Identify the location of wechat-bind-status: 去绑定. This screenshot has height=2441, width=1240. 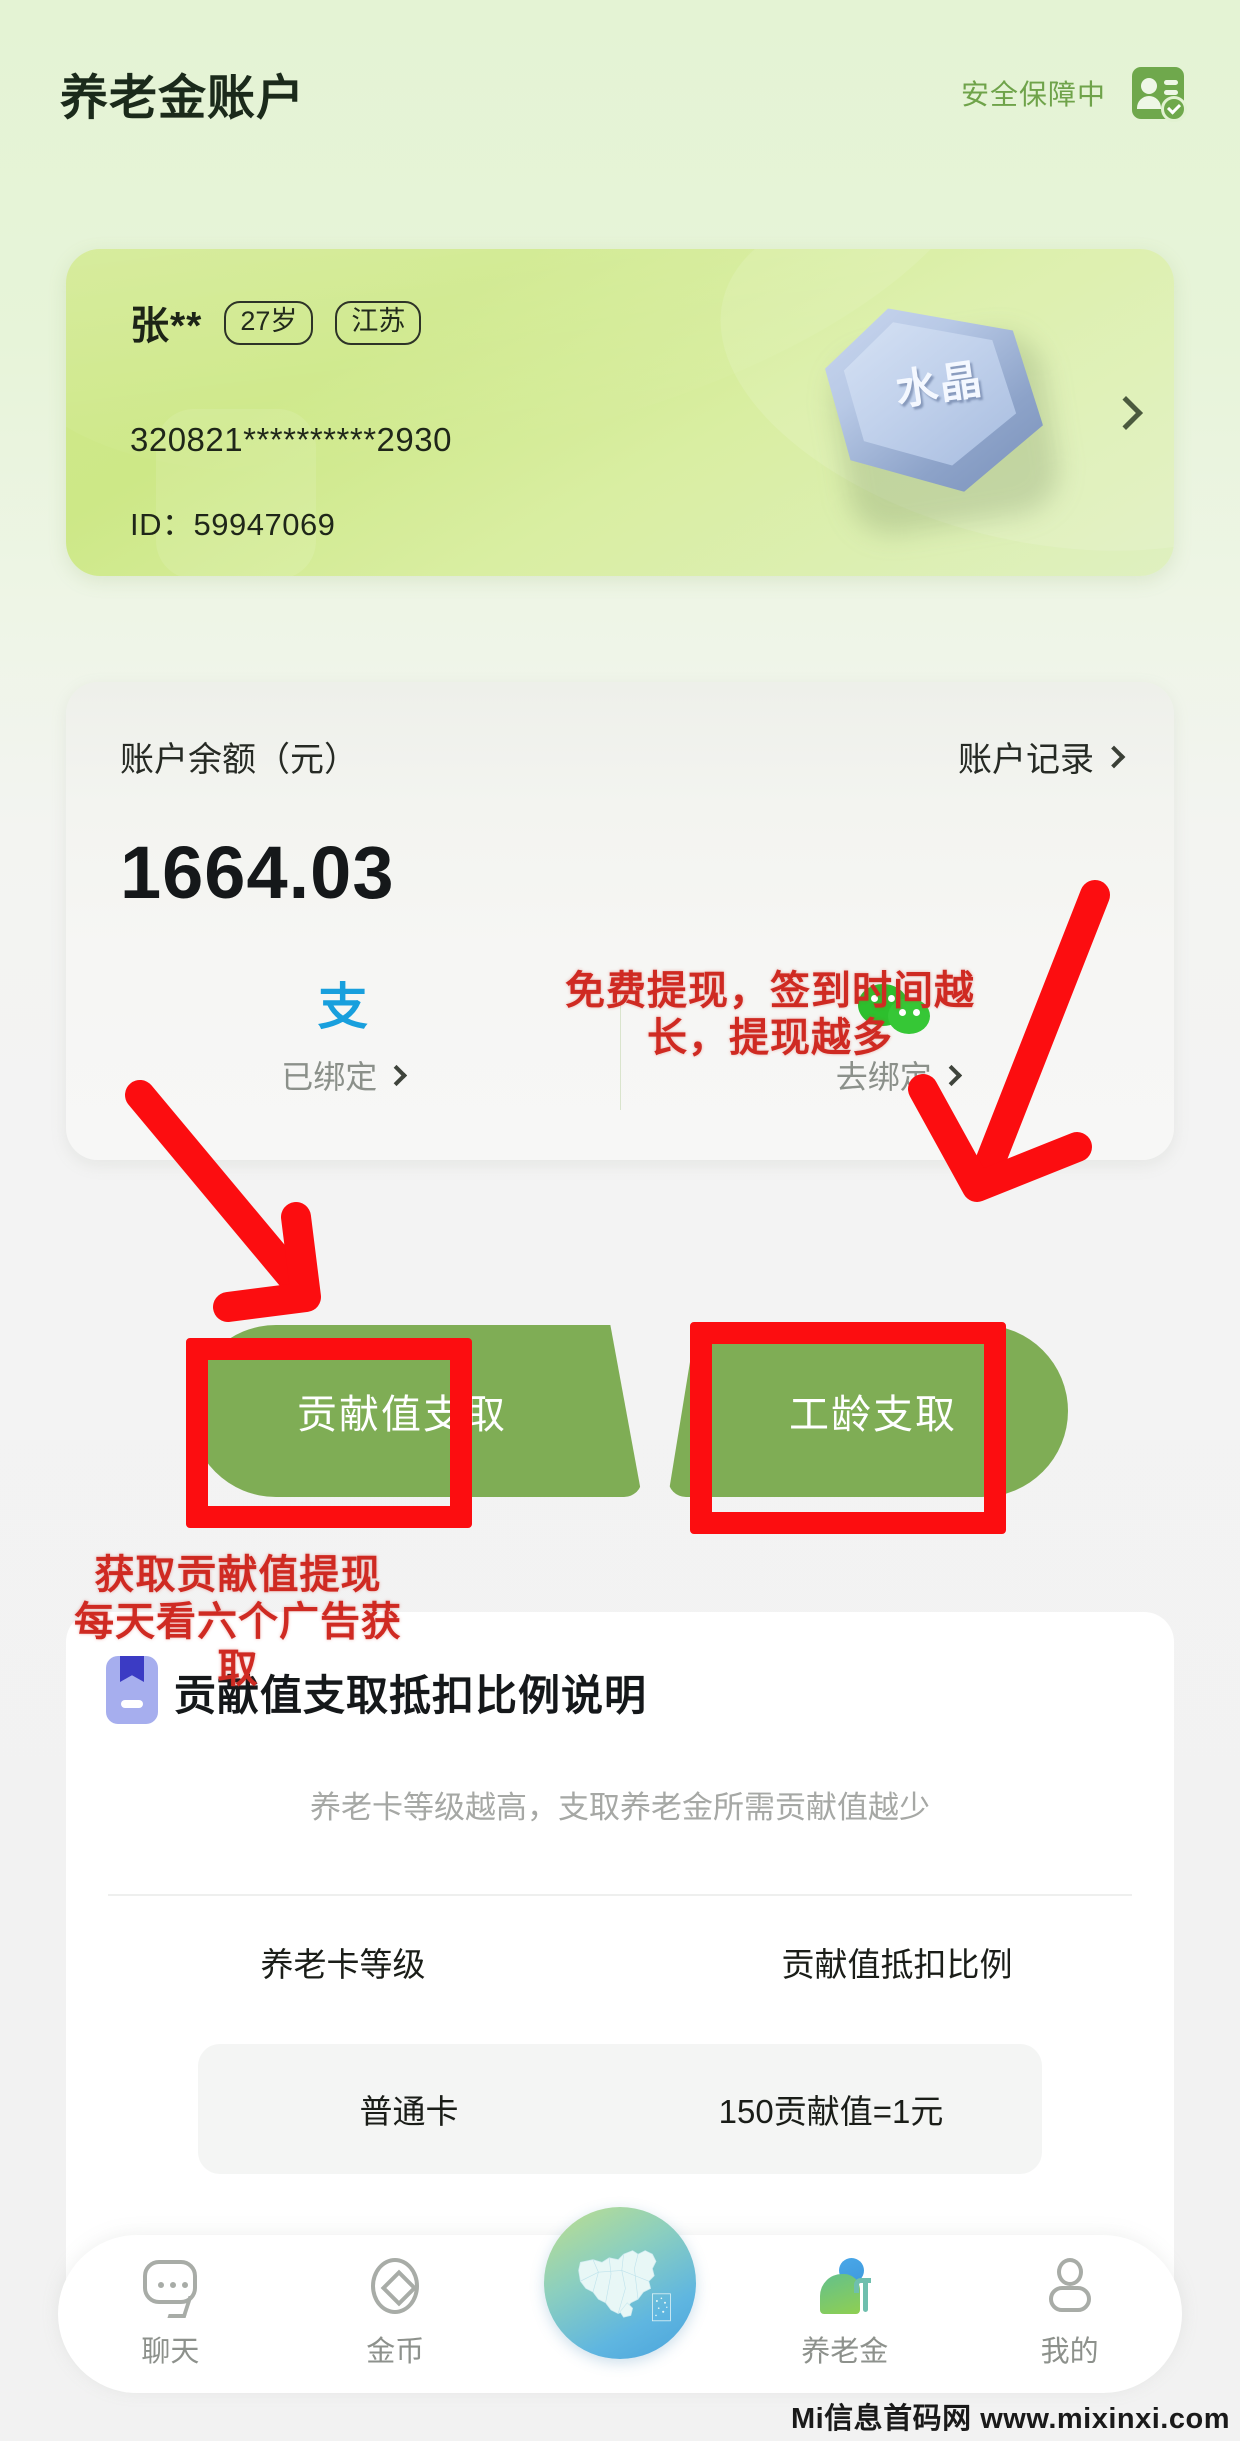
(898, 1075).